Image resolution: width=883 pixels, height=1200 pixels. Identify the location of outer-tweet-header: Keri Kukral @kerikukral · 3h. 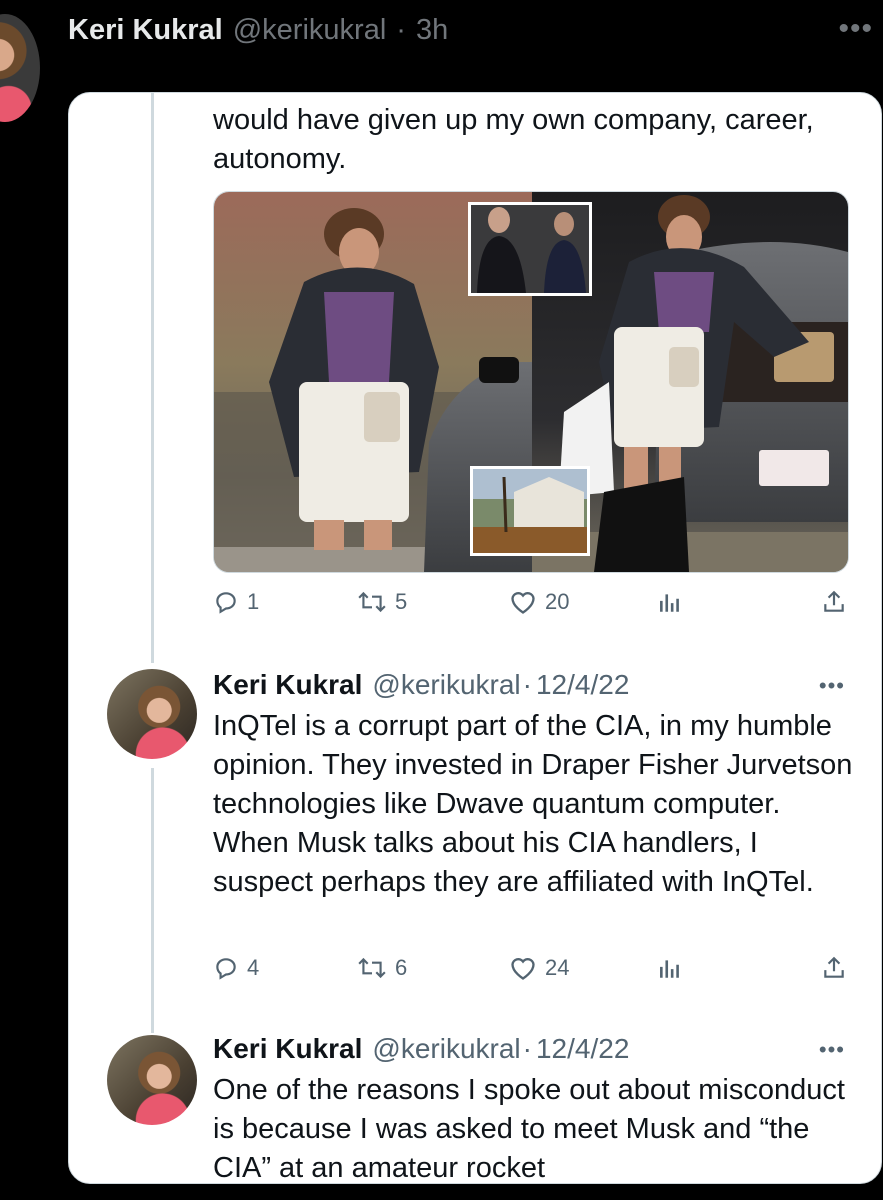
(258, 34).